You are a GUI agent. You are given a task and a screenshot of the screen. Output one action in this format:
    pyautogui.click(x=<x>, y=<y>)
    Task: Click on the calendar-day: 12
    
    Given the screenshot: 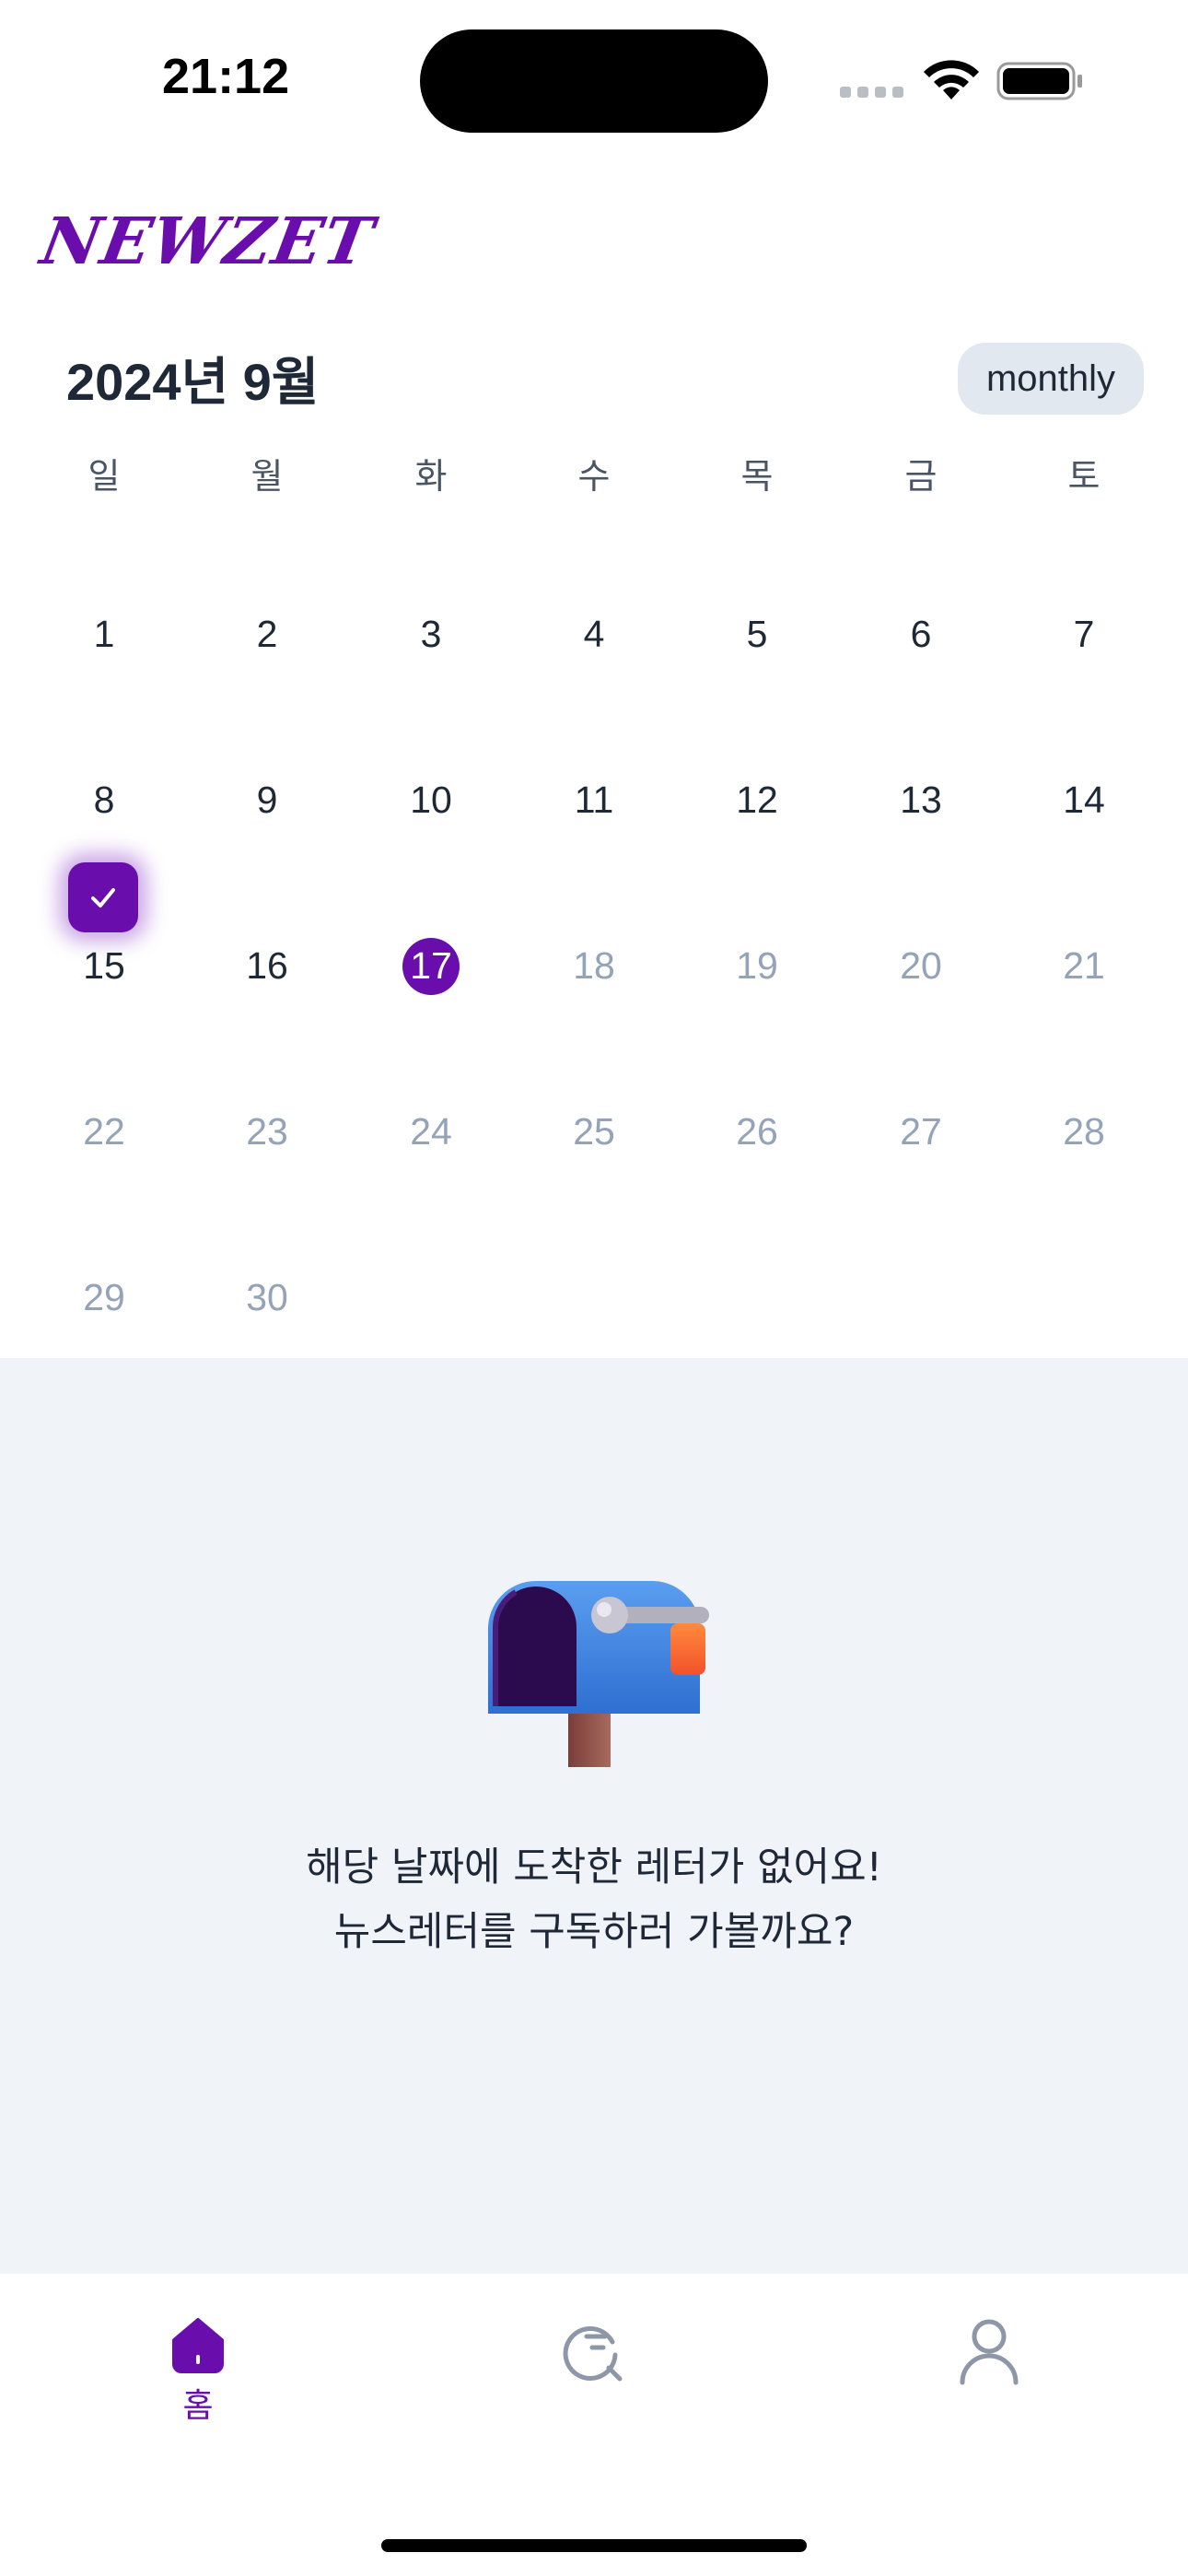 What is the action you would take?
    pyautogui.click(x=757, y=800)
    